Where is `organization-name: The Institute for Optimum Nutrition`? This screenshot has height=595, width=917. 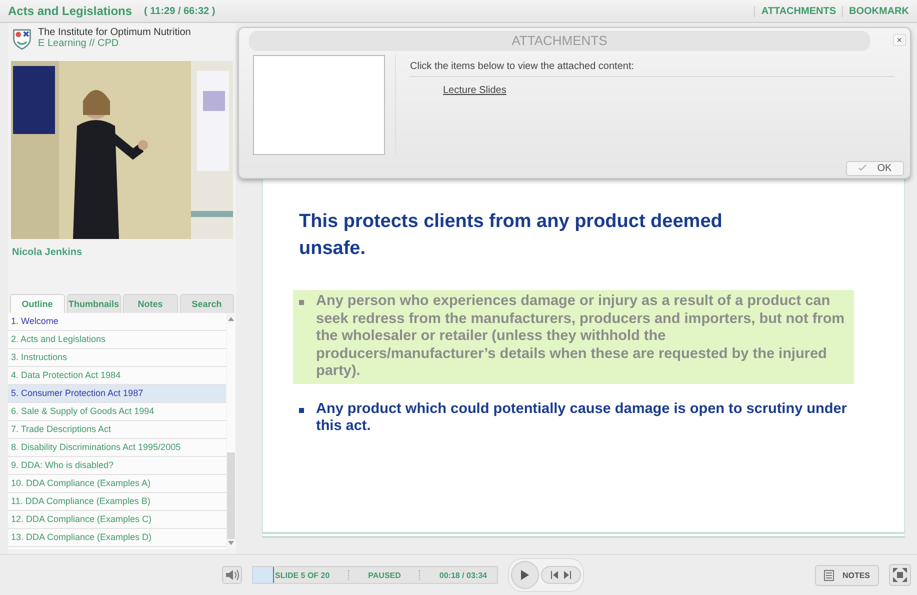
organization-name: The Institute for Optimum Nutrition is located at coordinates (114, 32).